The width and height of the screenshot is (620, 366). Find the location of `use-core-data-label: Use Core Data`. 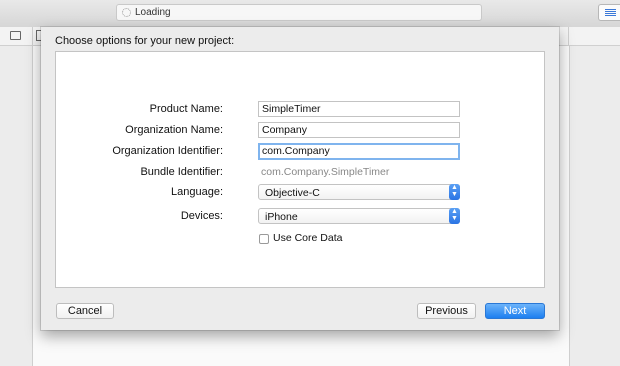

use-core-data-label: Use Core Data is located at coordinates (307, 238).